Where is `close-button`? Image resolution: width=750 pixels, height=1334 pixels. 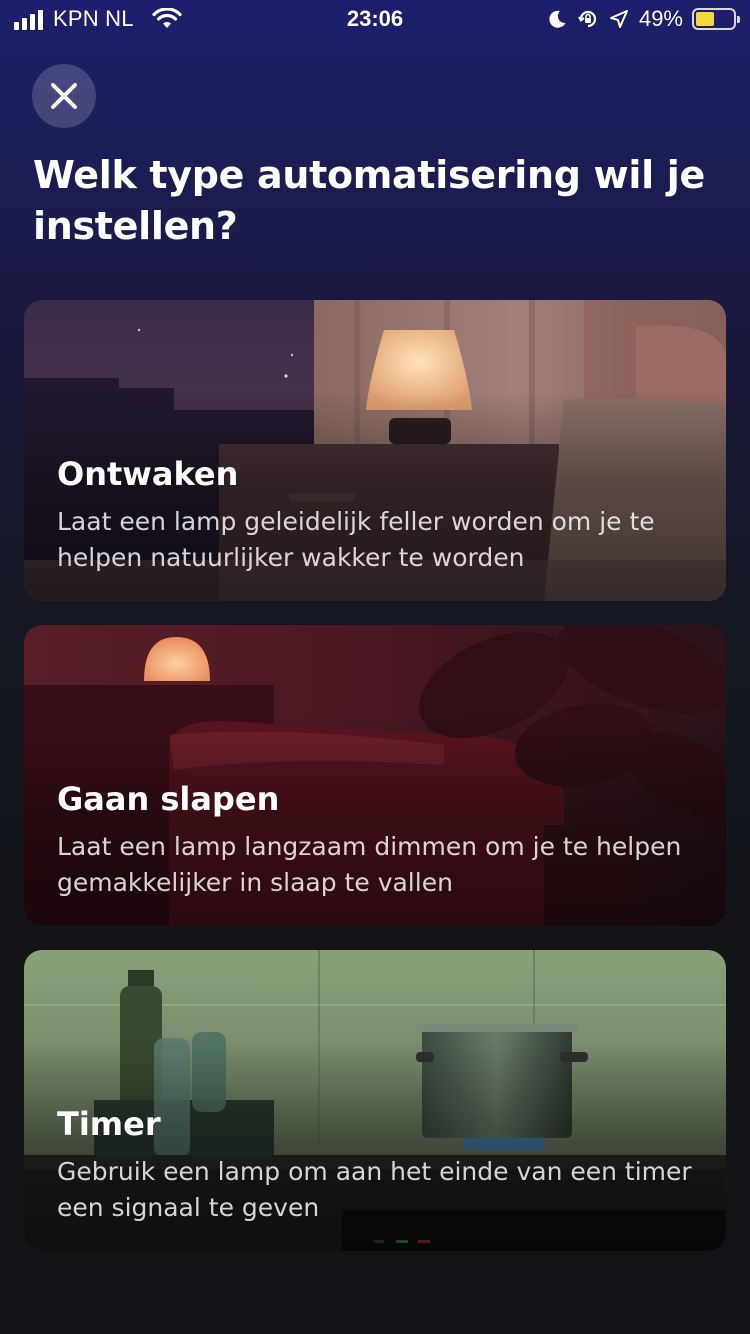 close-button is located at coordinates (64, 96).